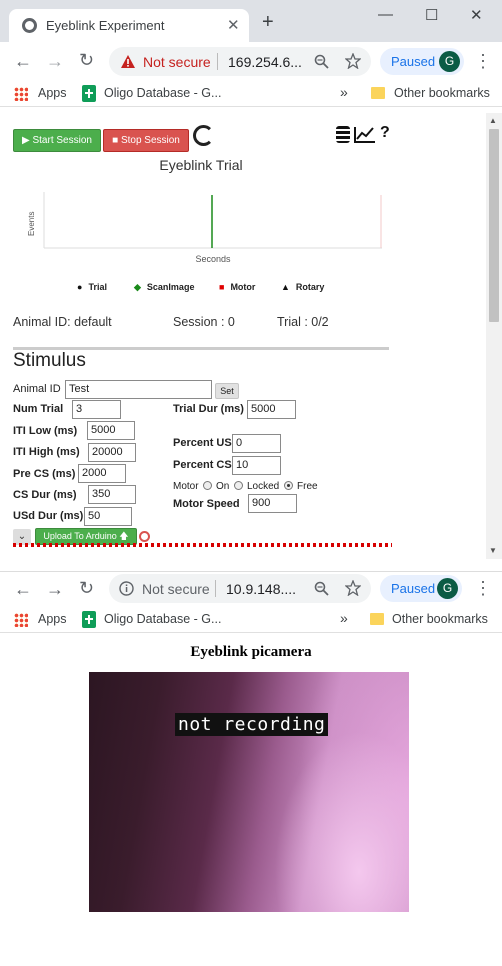 This screenshot has width=502, height=966. Describe the element at coordinates (494, 225) in the screenshot. I see `scrollbar-thumb` at that location.